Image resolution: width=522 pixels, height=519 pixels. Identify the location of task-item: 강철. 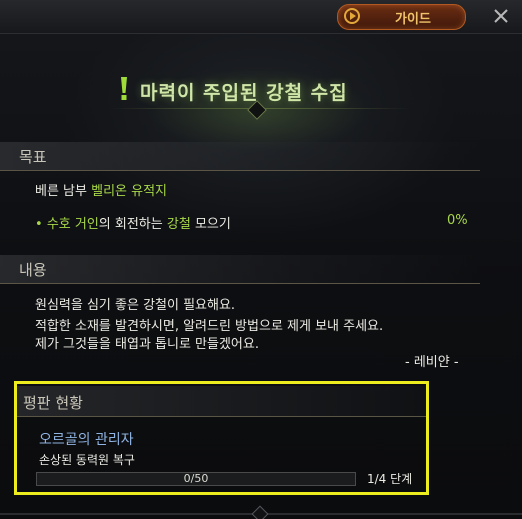
(179, 224).